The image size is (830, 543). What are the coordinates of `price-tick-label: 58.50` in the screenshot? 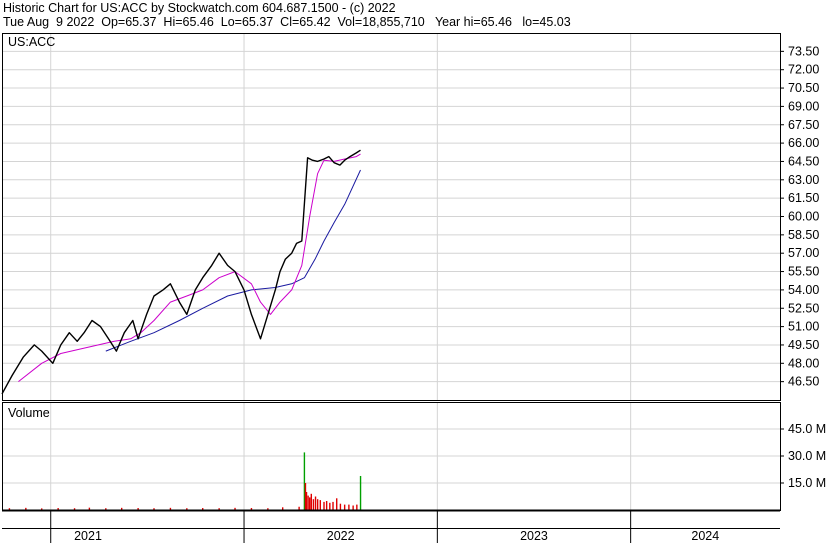 It's located at (803, 235).